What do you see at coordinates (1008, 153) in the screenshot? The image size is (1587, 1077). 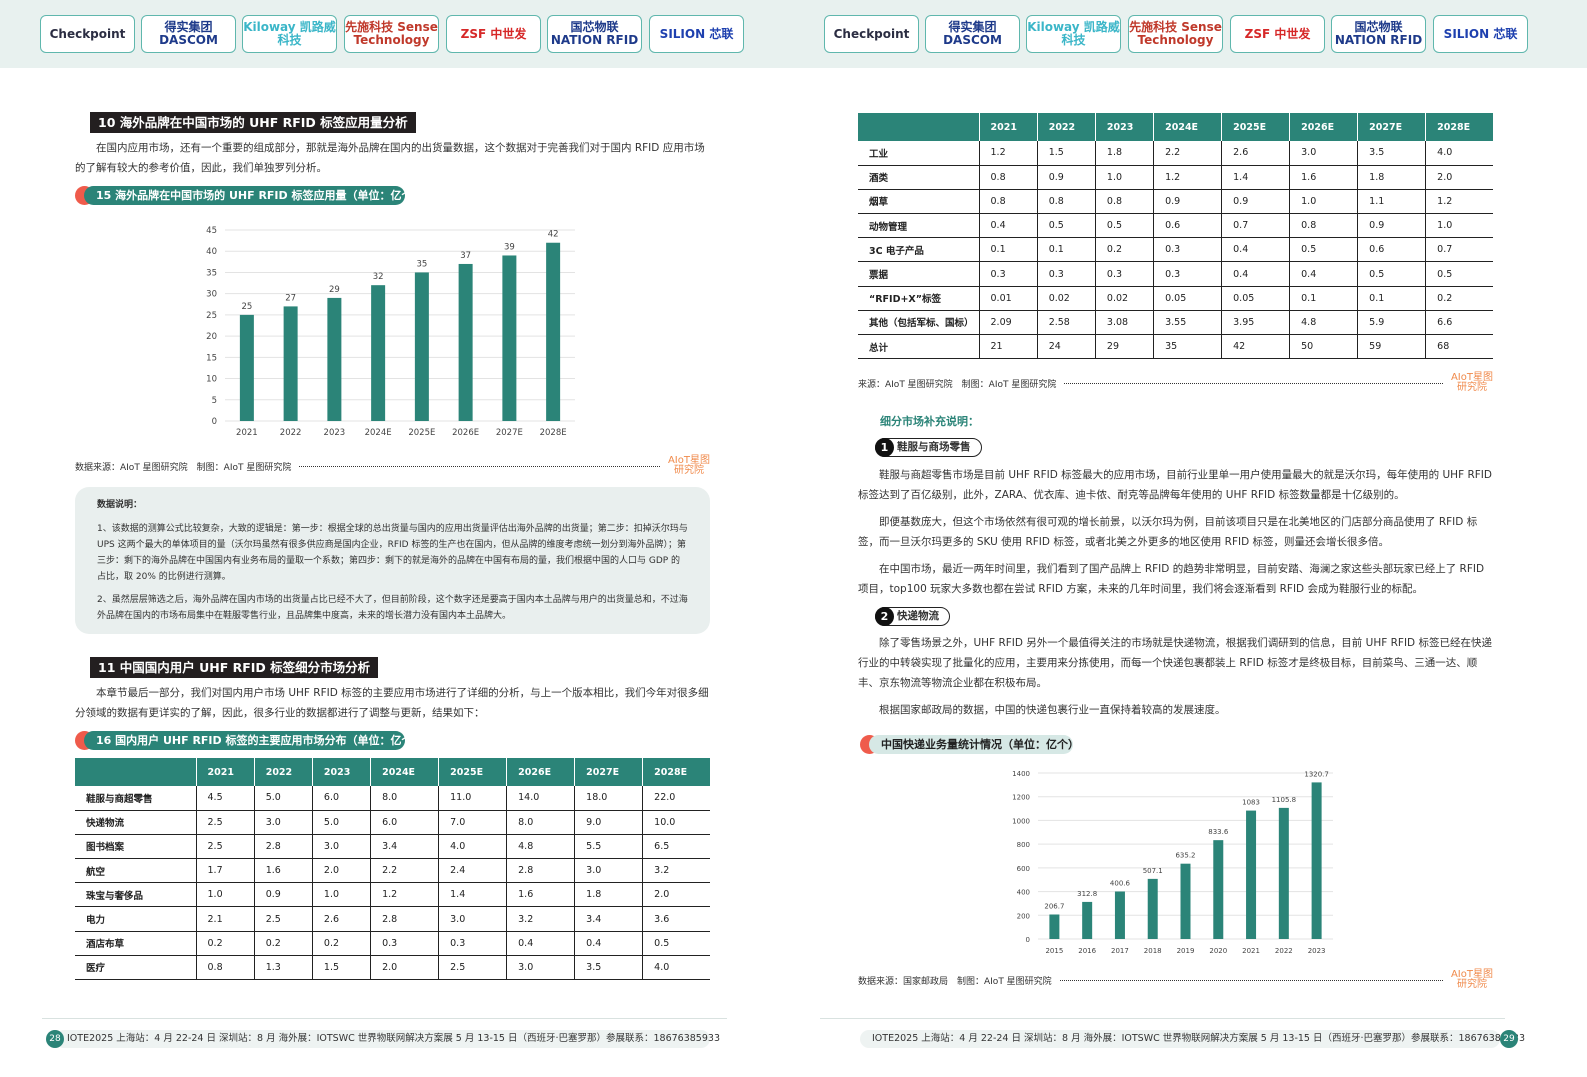 I see `table-cell: 1.2` at bounding box center [1008, 153].